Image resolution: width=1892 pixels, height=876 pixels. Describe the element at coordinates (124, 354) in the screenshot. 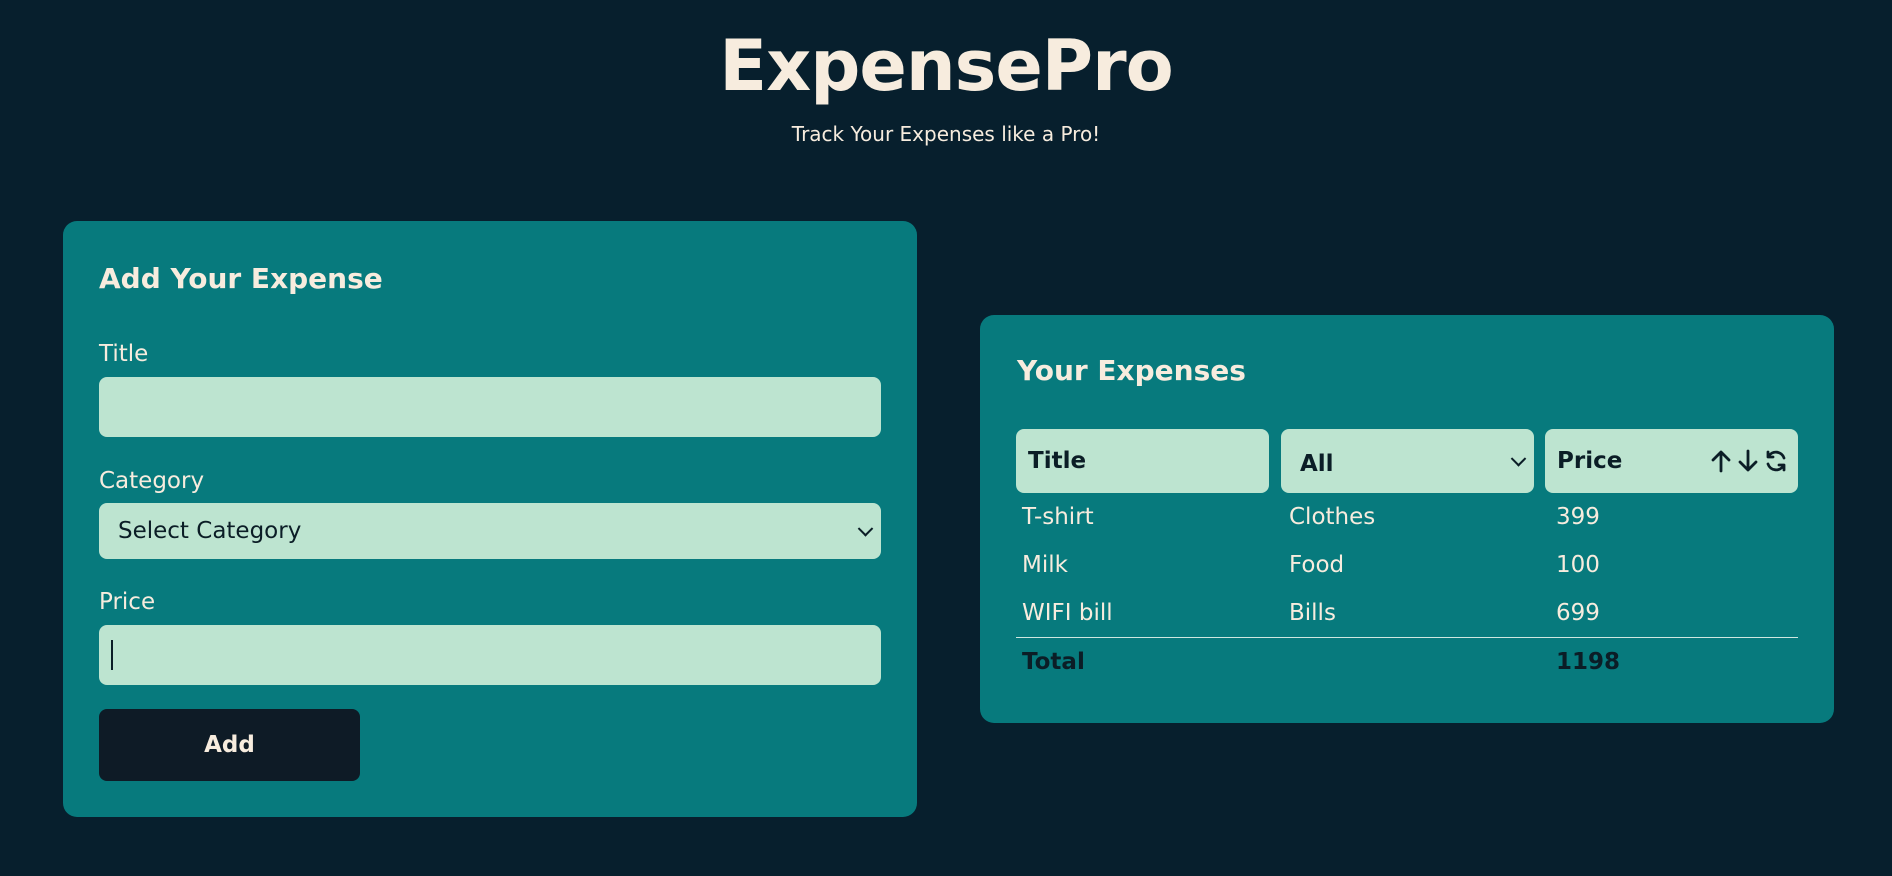

I see `title-label: Title` at that location.